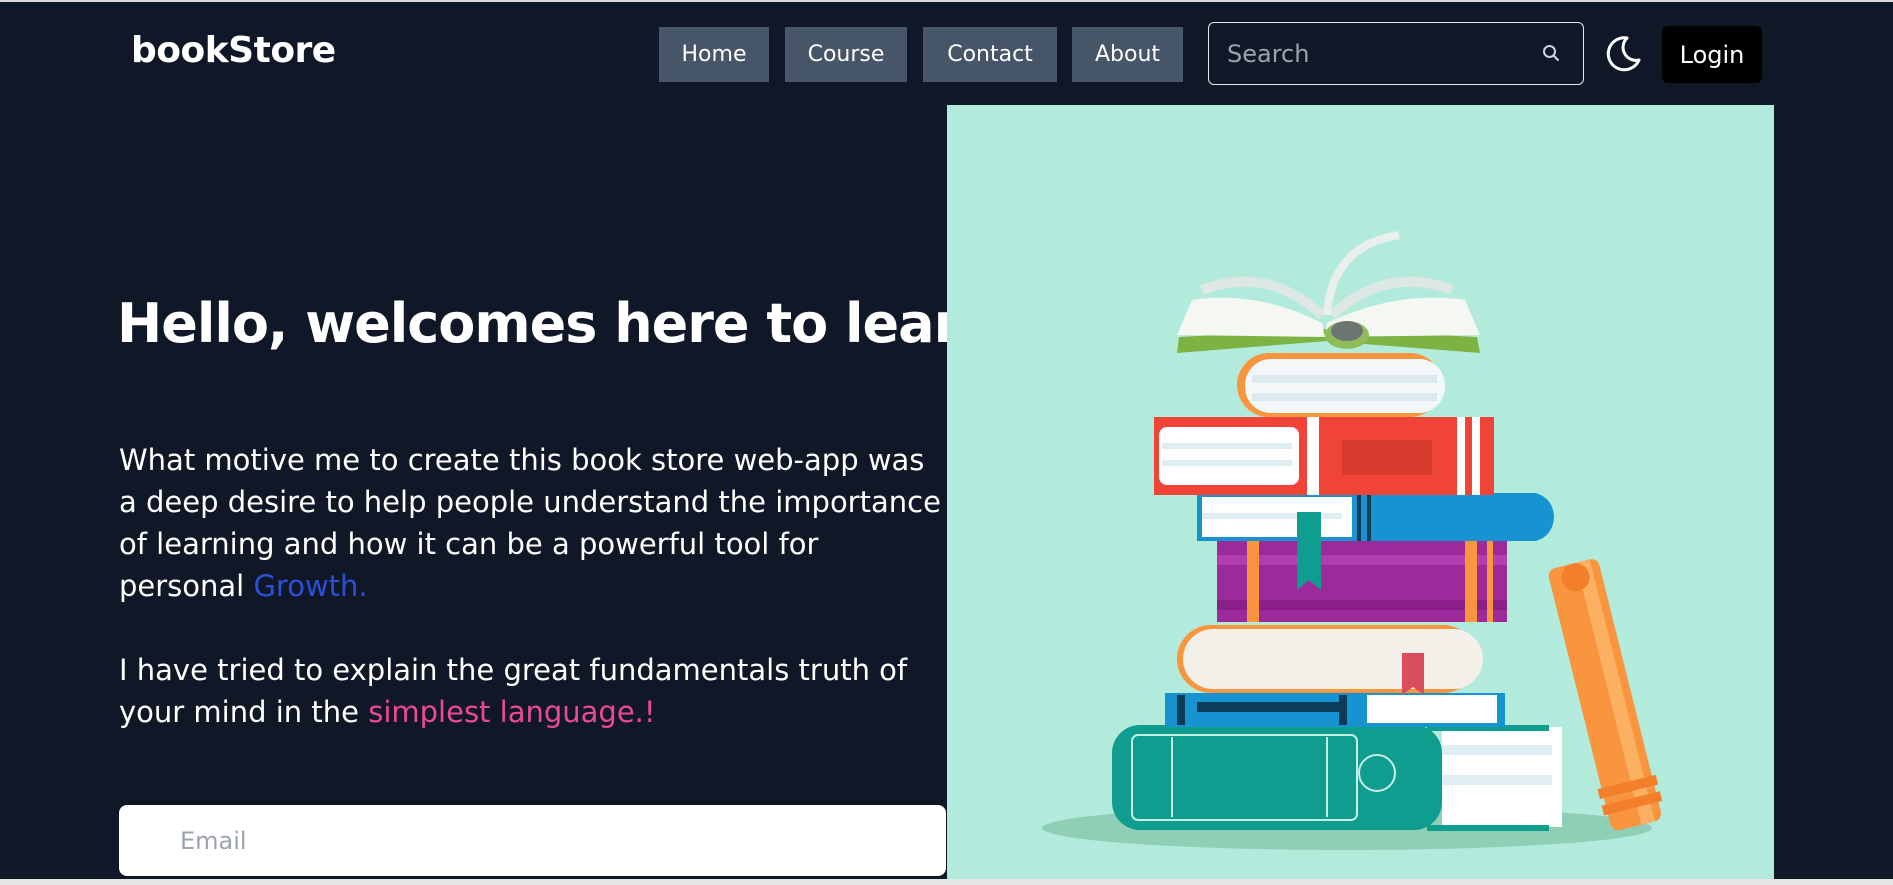 This screenshot has height=885, width=1893. What do you see at coordinates (233, 50) in the screenshot?
I see `brand-logo: bookStore` at bounding box center [233, 50].